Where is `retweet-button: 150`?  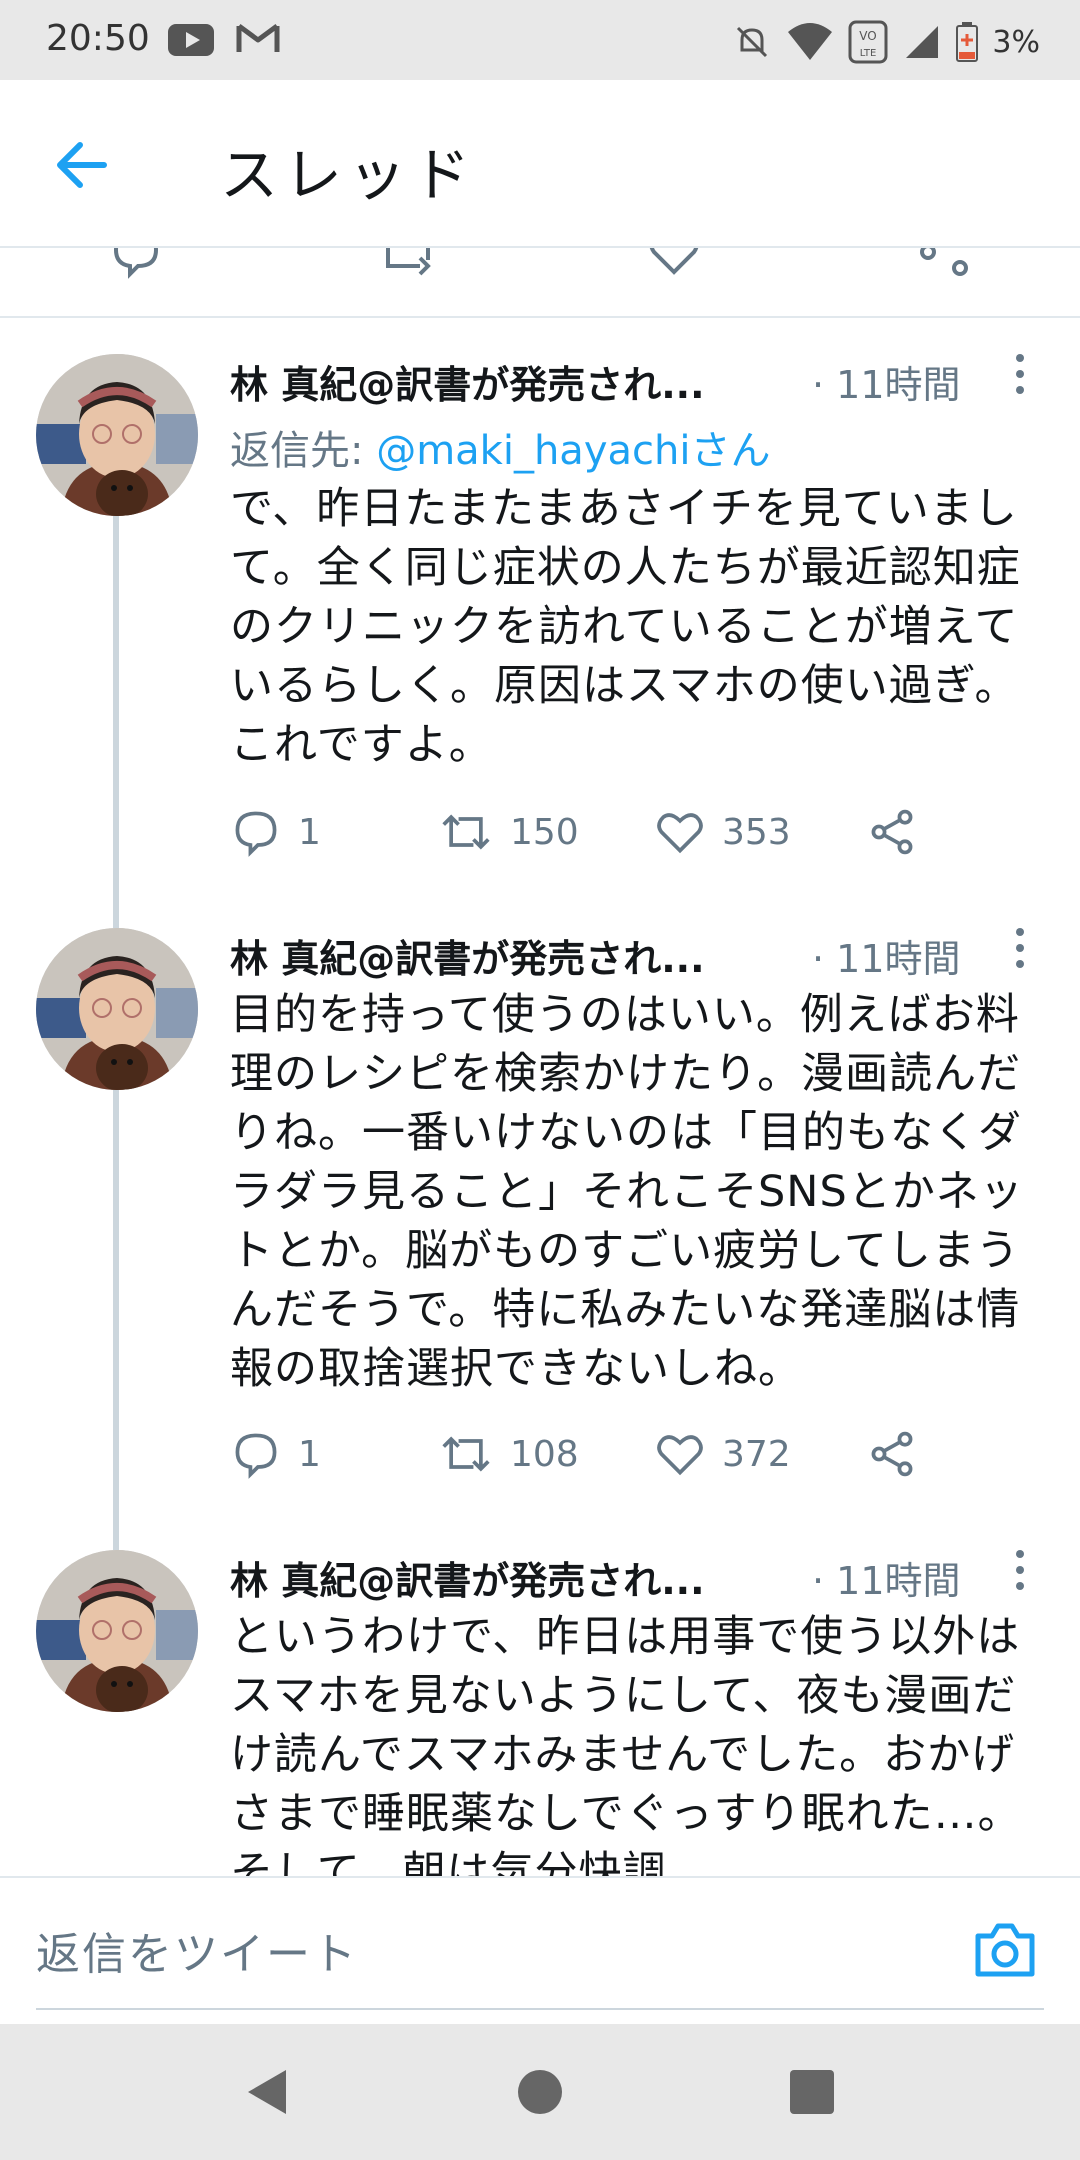
retweet-button: 150 is located at coordinates (508, 832).